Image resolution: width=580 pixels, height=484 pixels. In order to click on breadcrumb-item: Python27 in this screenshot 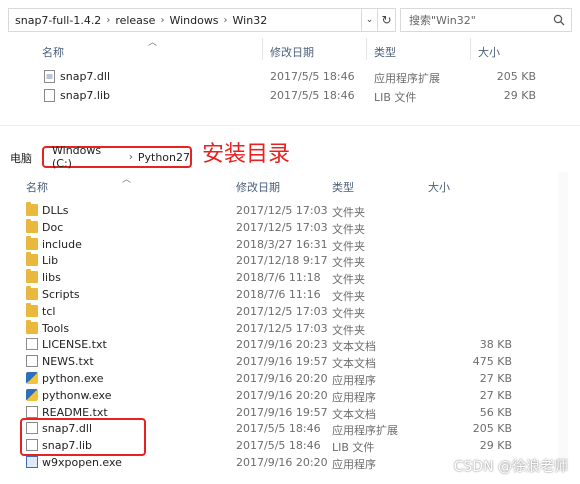, I will do `click(164, 157)`.